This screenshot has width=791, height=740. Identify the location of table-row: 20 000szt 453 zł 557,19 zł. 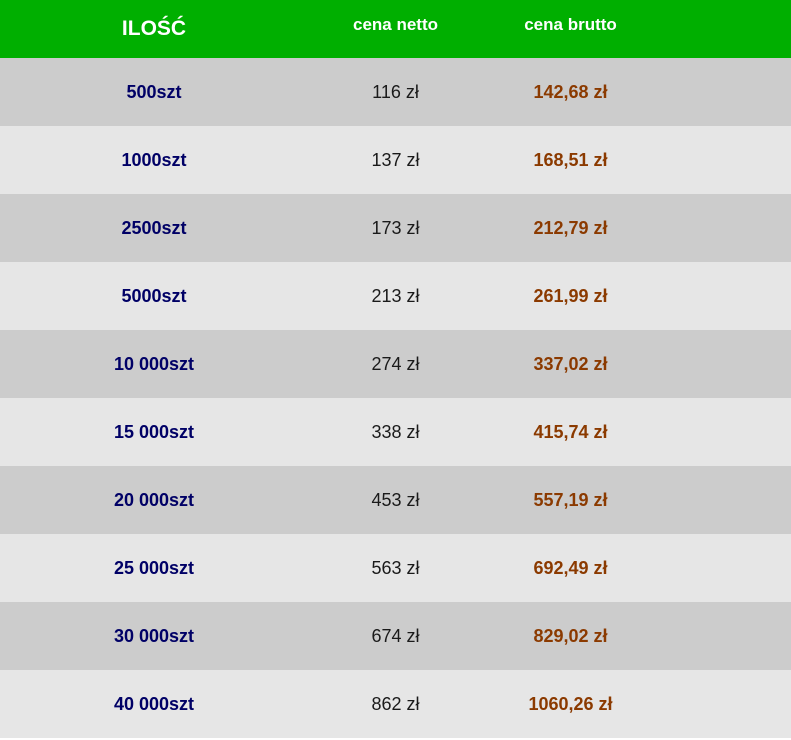
(395, 500).